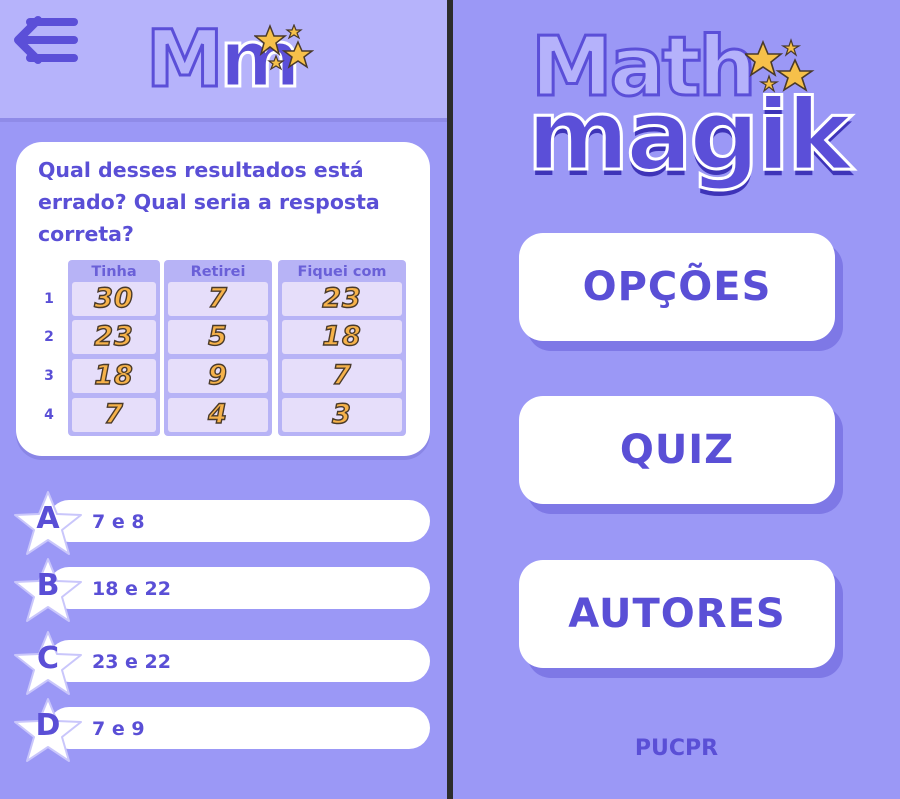 This screenshot has width=900, height=799. I want to click on row-number: 3, so click(49, 376).